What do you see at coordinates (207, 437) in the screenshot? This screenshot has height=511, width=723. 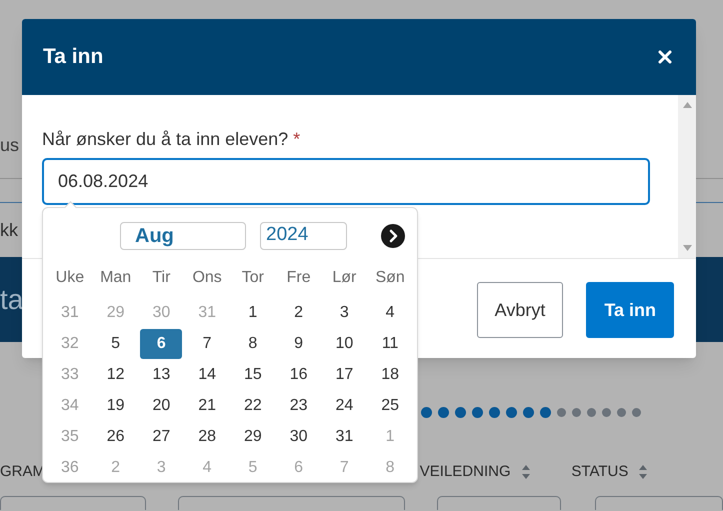 I see `calendar-day: 28` at bounding box center [207, 437].